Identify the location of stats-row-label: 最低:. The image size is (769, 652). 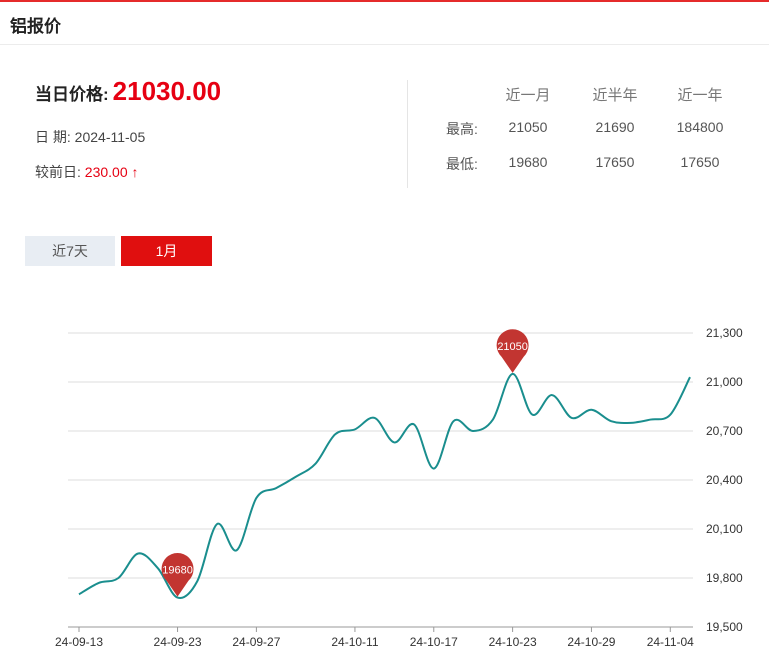
(462, 164).